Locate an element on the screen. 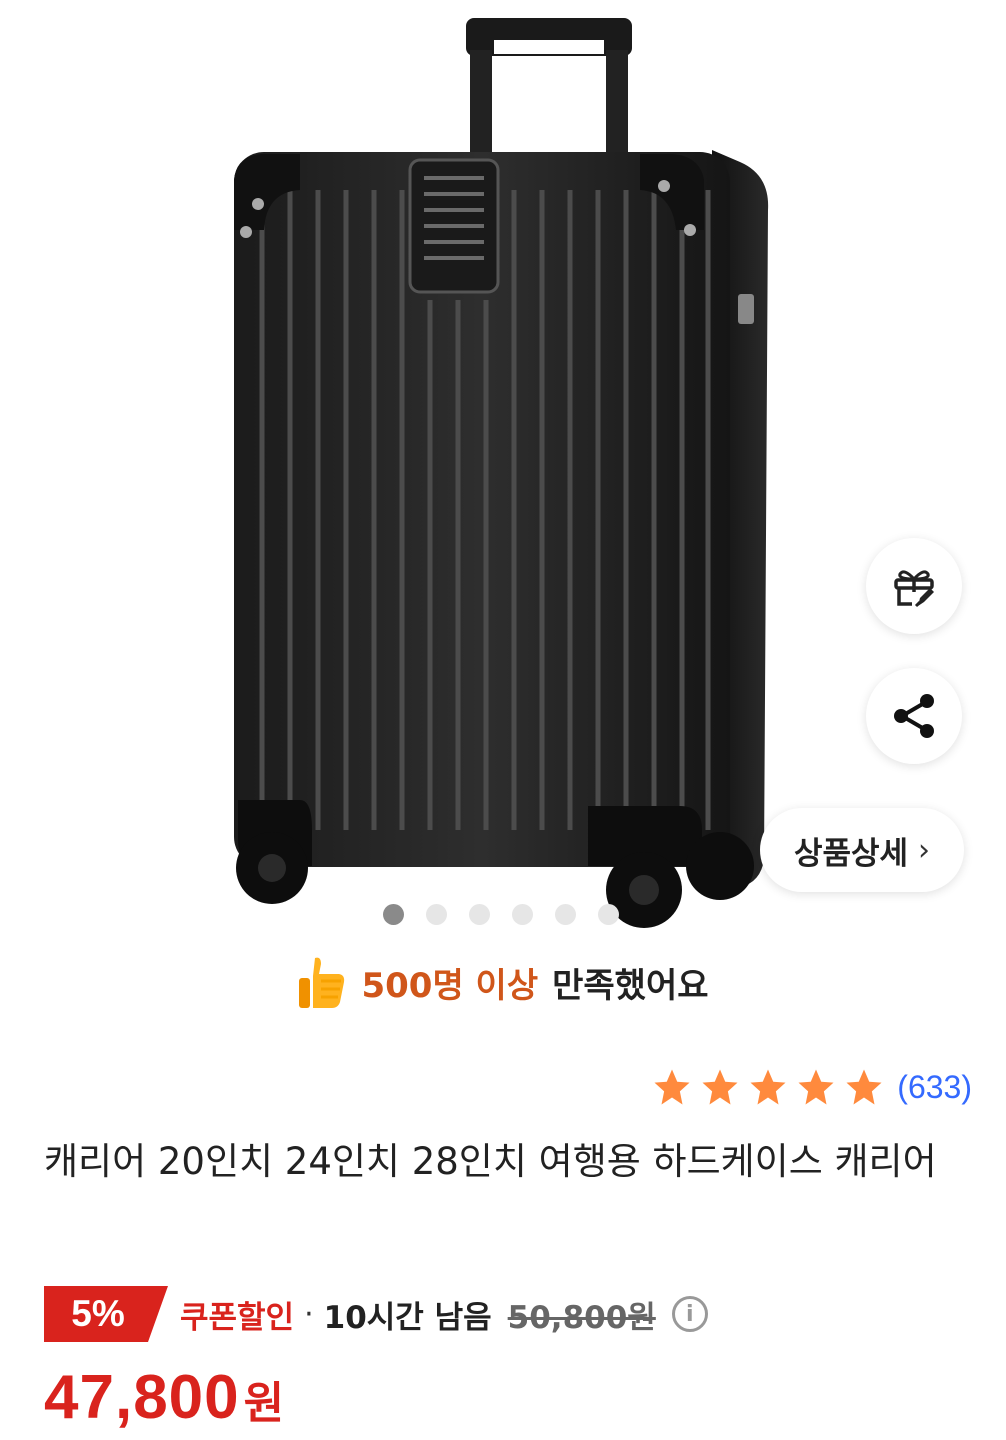  time-remaining: 10시간 남음 is located at coordinates (407, 1317).